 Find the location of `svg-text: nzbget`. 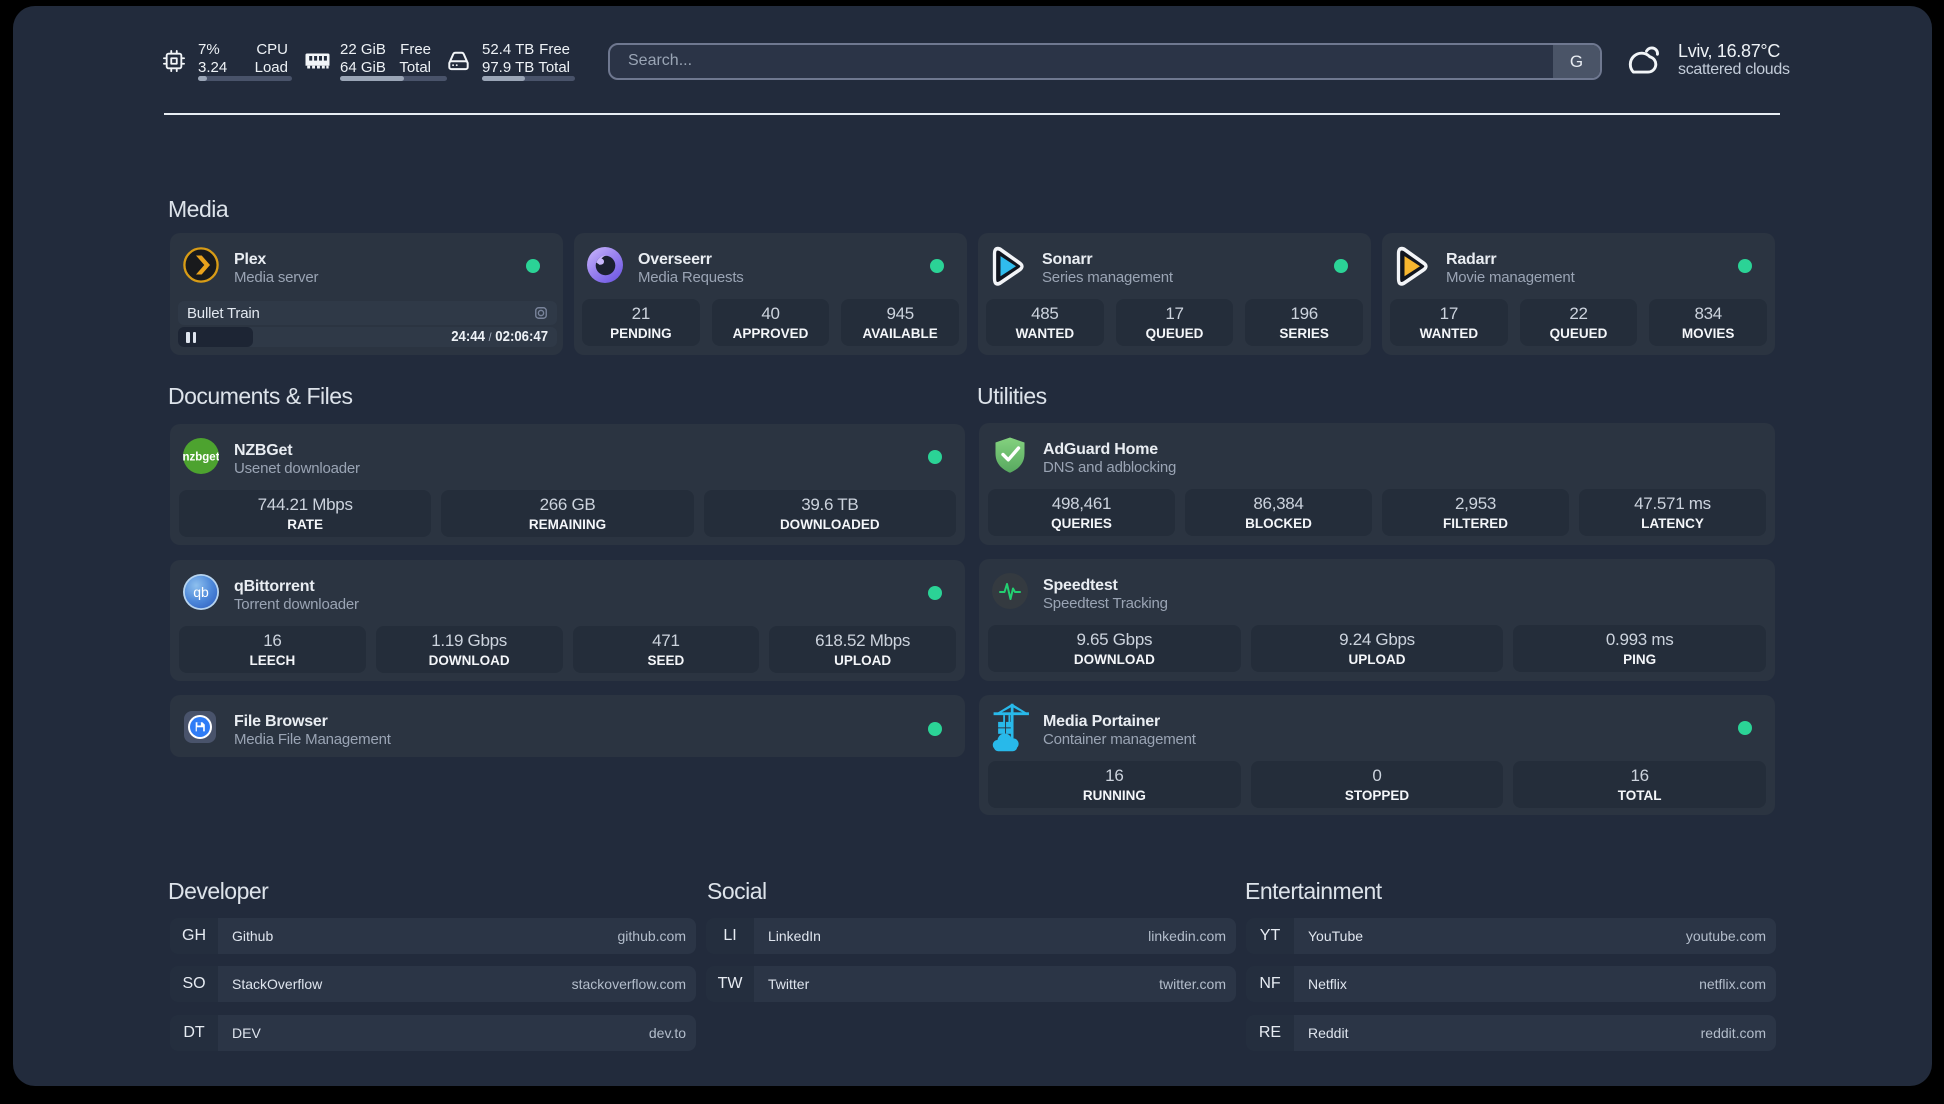

svg-text: nzbget is located at coordinates (201, 458).